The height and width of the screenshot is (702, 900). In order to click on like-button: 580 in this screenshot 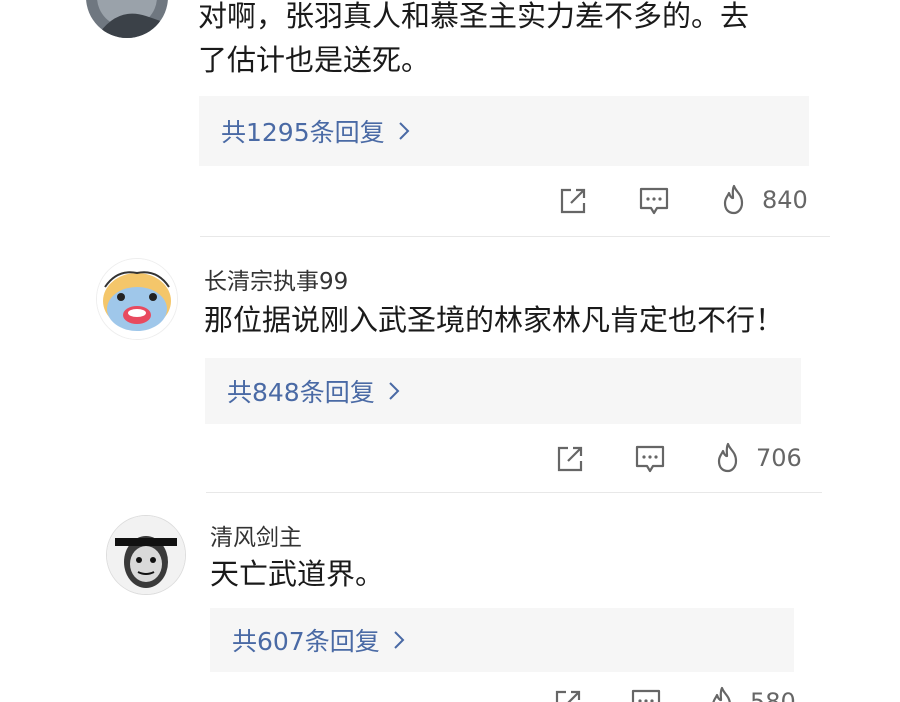, I will do `click(752, 694)`.